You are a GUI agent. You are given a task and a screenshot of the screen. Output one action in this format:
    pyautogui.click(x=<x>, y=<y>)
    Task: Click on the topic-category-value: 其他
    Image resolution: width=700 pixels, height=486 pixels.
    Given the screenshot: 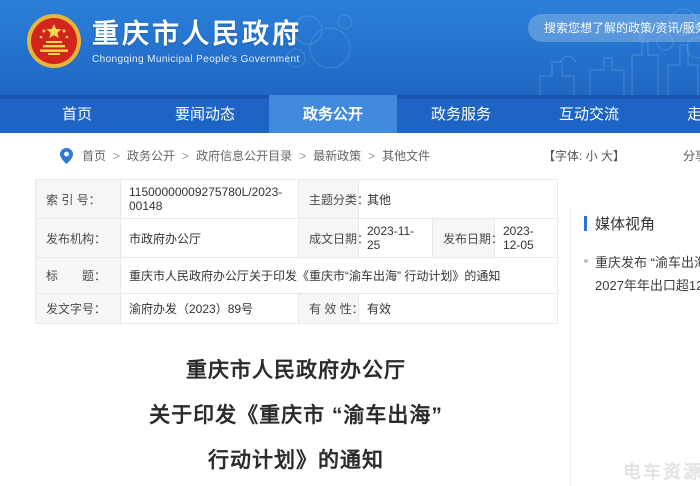 What is the action you would take?
    pyautogui.click(x=458, y=199)
    